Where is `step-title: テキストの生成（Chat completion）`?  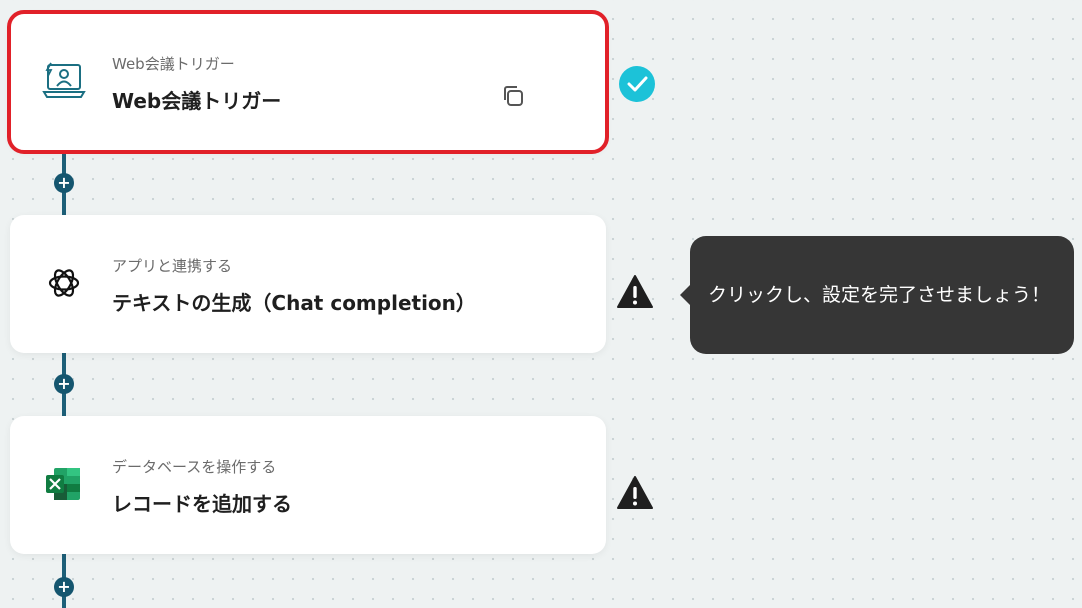 step-title: テキストの生成（Chat completion） is located at coordinates (294, 303).